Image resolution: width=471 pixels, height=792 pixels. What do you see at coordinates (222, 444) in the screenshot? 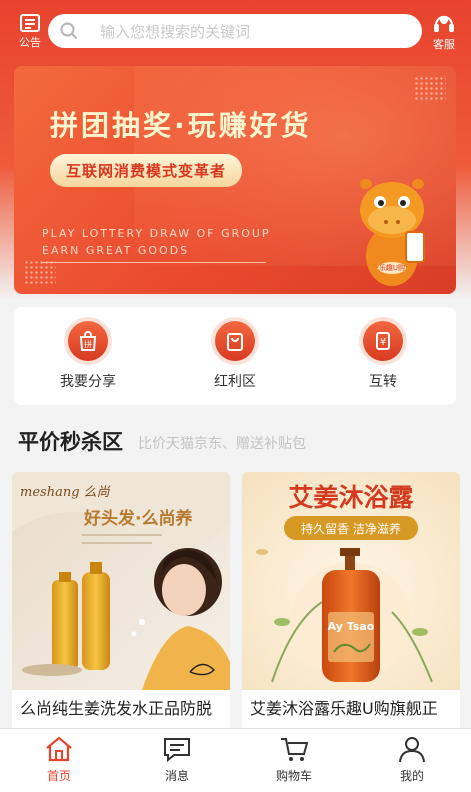
I see `section-subtitle: 比价天猫京东、赠送补贴包` at bounding box center [222, 444].